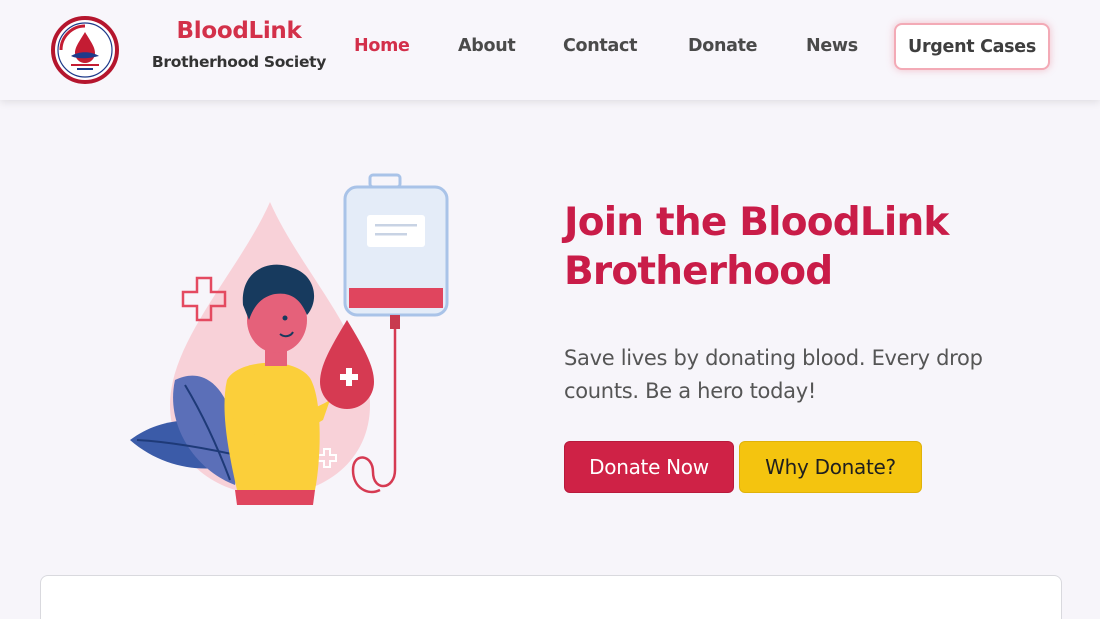 The image size is (1100, 619). What do you see at coordinates (830, 467) in the screenshot?
I see `why-donate-button: Why Donate?` at bounding box center [830, 467].